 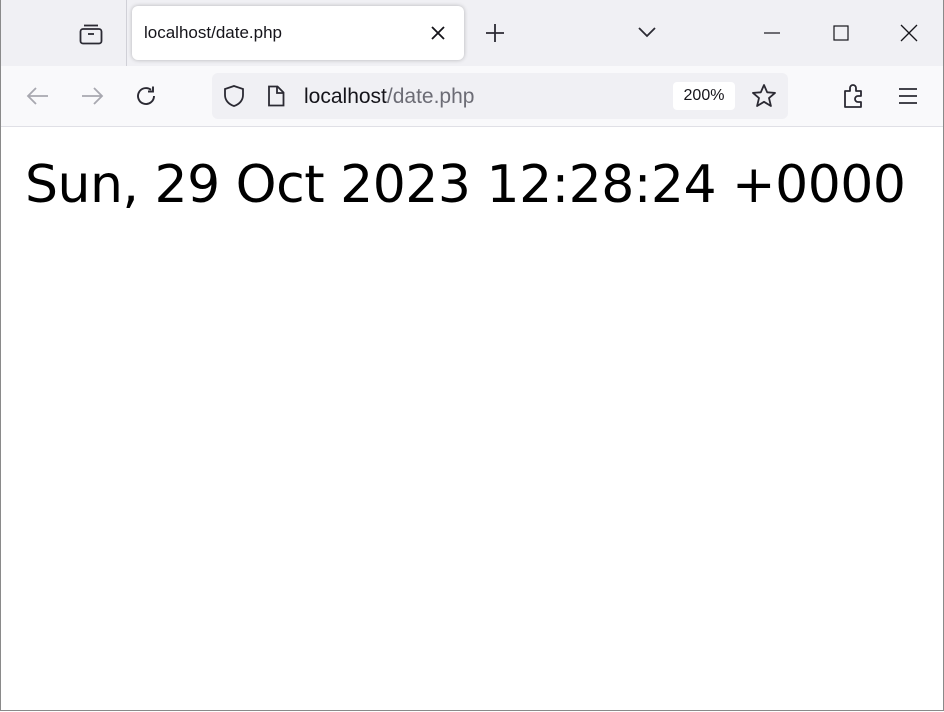 I want to click on application-menu-button, so click(x=908, y=96).